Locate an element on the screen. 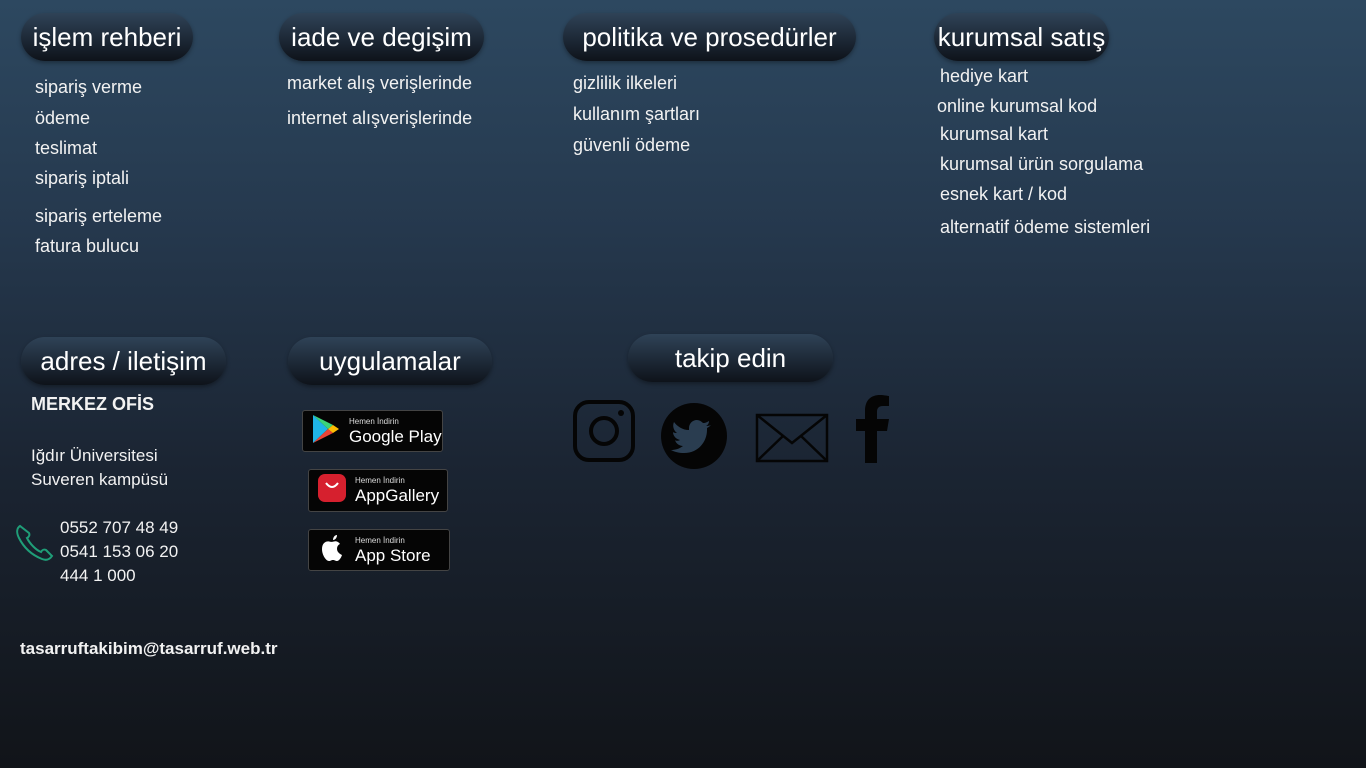 Image resolution: width=1366 pixels, height=768 pixels. phone-icon is located at coordinates (35, 544).